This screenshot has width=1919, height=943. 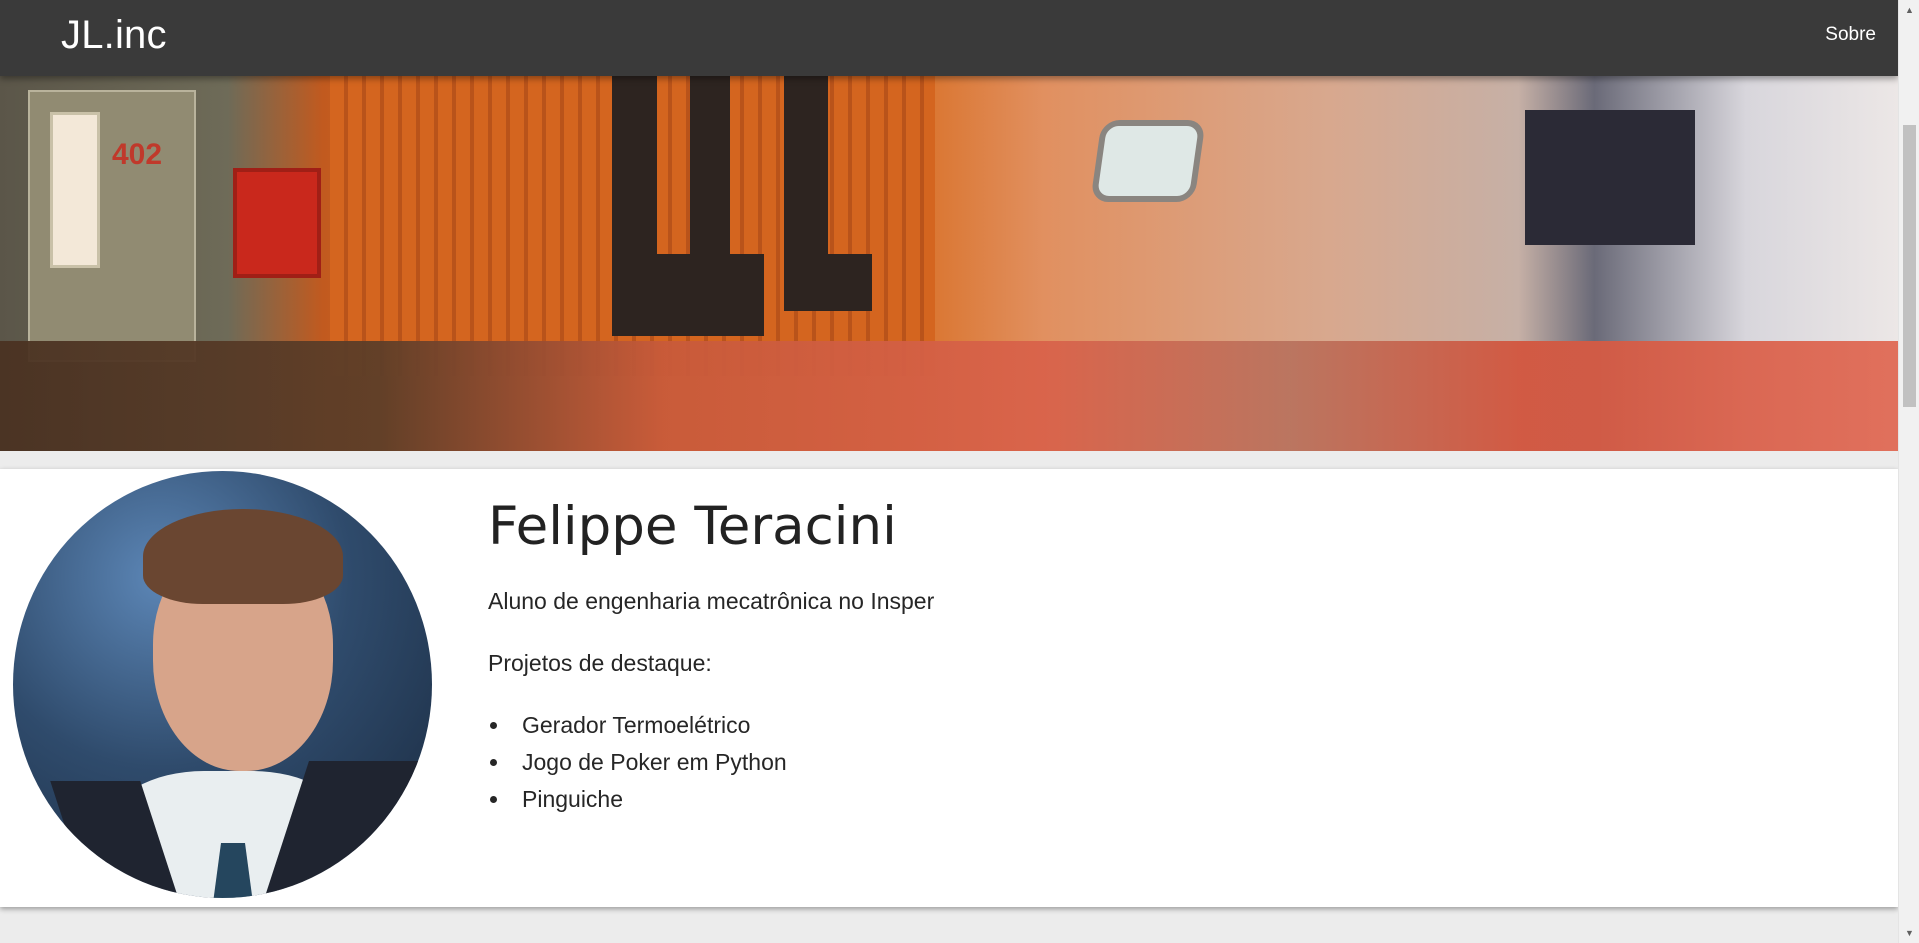 I want to click on hero-floor, so click(x=949, y=396).